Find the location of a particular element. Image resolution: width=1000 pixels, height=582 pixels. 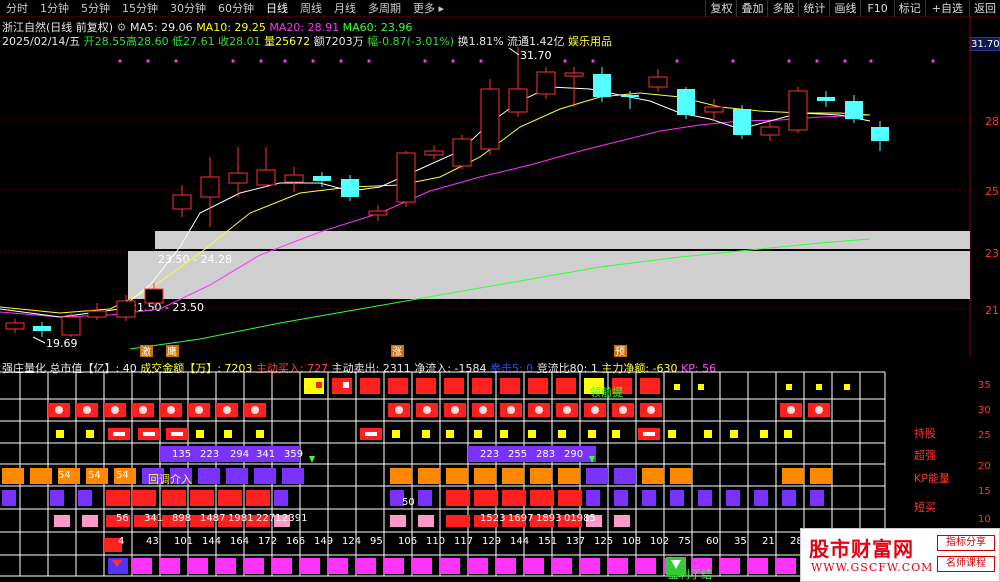

marker-yu: 预 is located at coordinates (620, 351).